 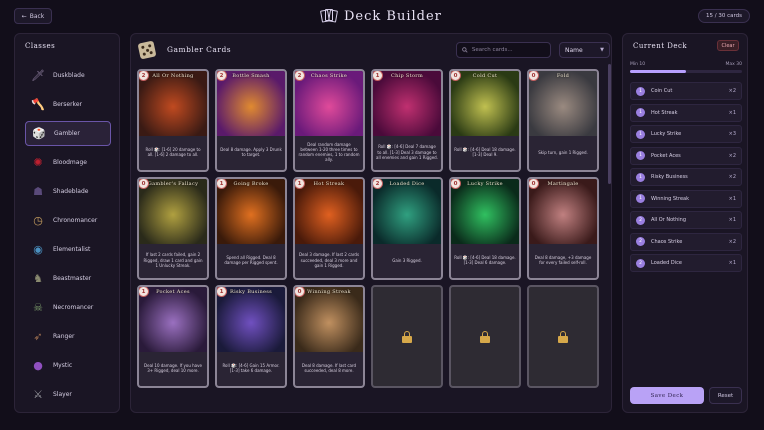 What do you see at coordinates (381, 16) in the screenshot?
I see `page-title: Deck Builder` at bounding box center [381, 16].